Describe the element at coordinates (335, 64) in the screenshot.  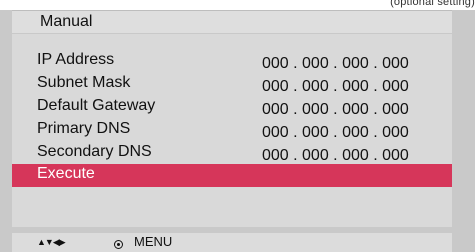
I see `ip-address-value: 000 . 000 . 000 . 000` at that location.